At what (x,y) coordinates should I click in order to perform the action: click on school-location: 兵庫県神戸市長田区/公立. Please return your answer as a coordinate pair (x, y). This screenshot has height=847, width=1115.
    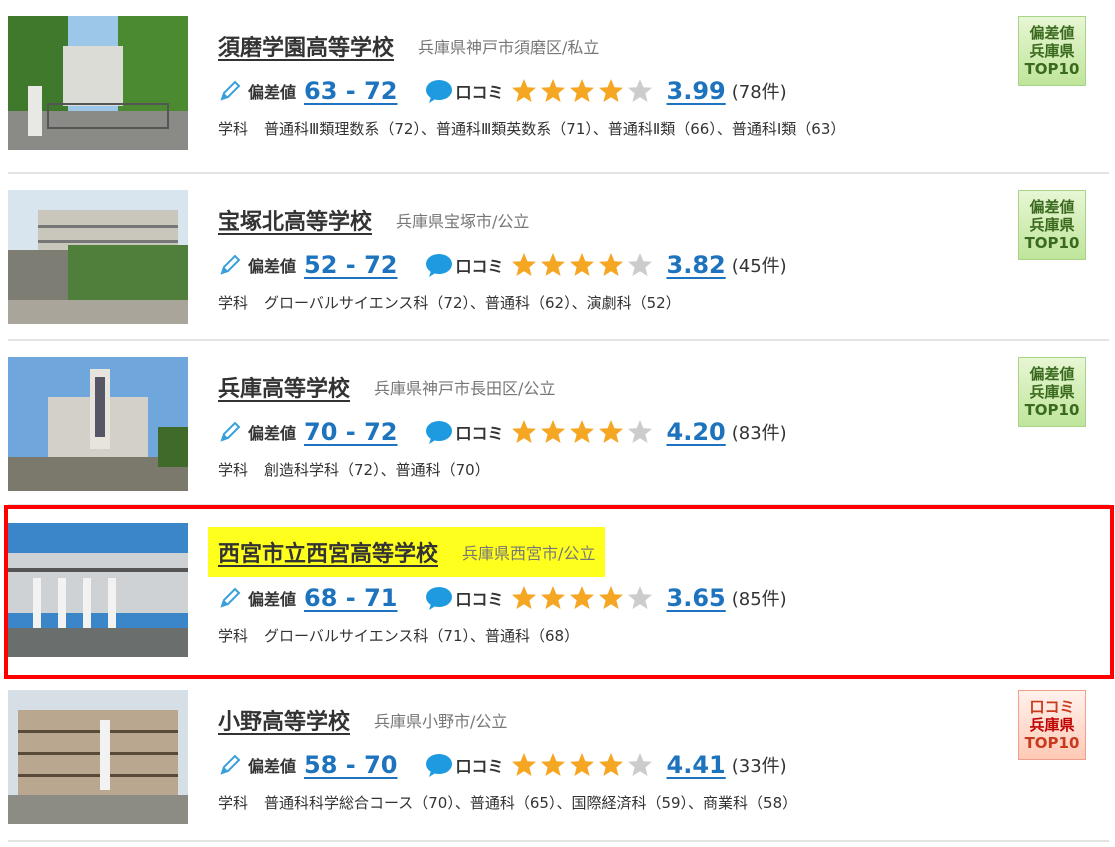
    Looking at the image, I should click on (465, 388).